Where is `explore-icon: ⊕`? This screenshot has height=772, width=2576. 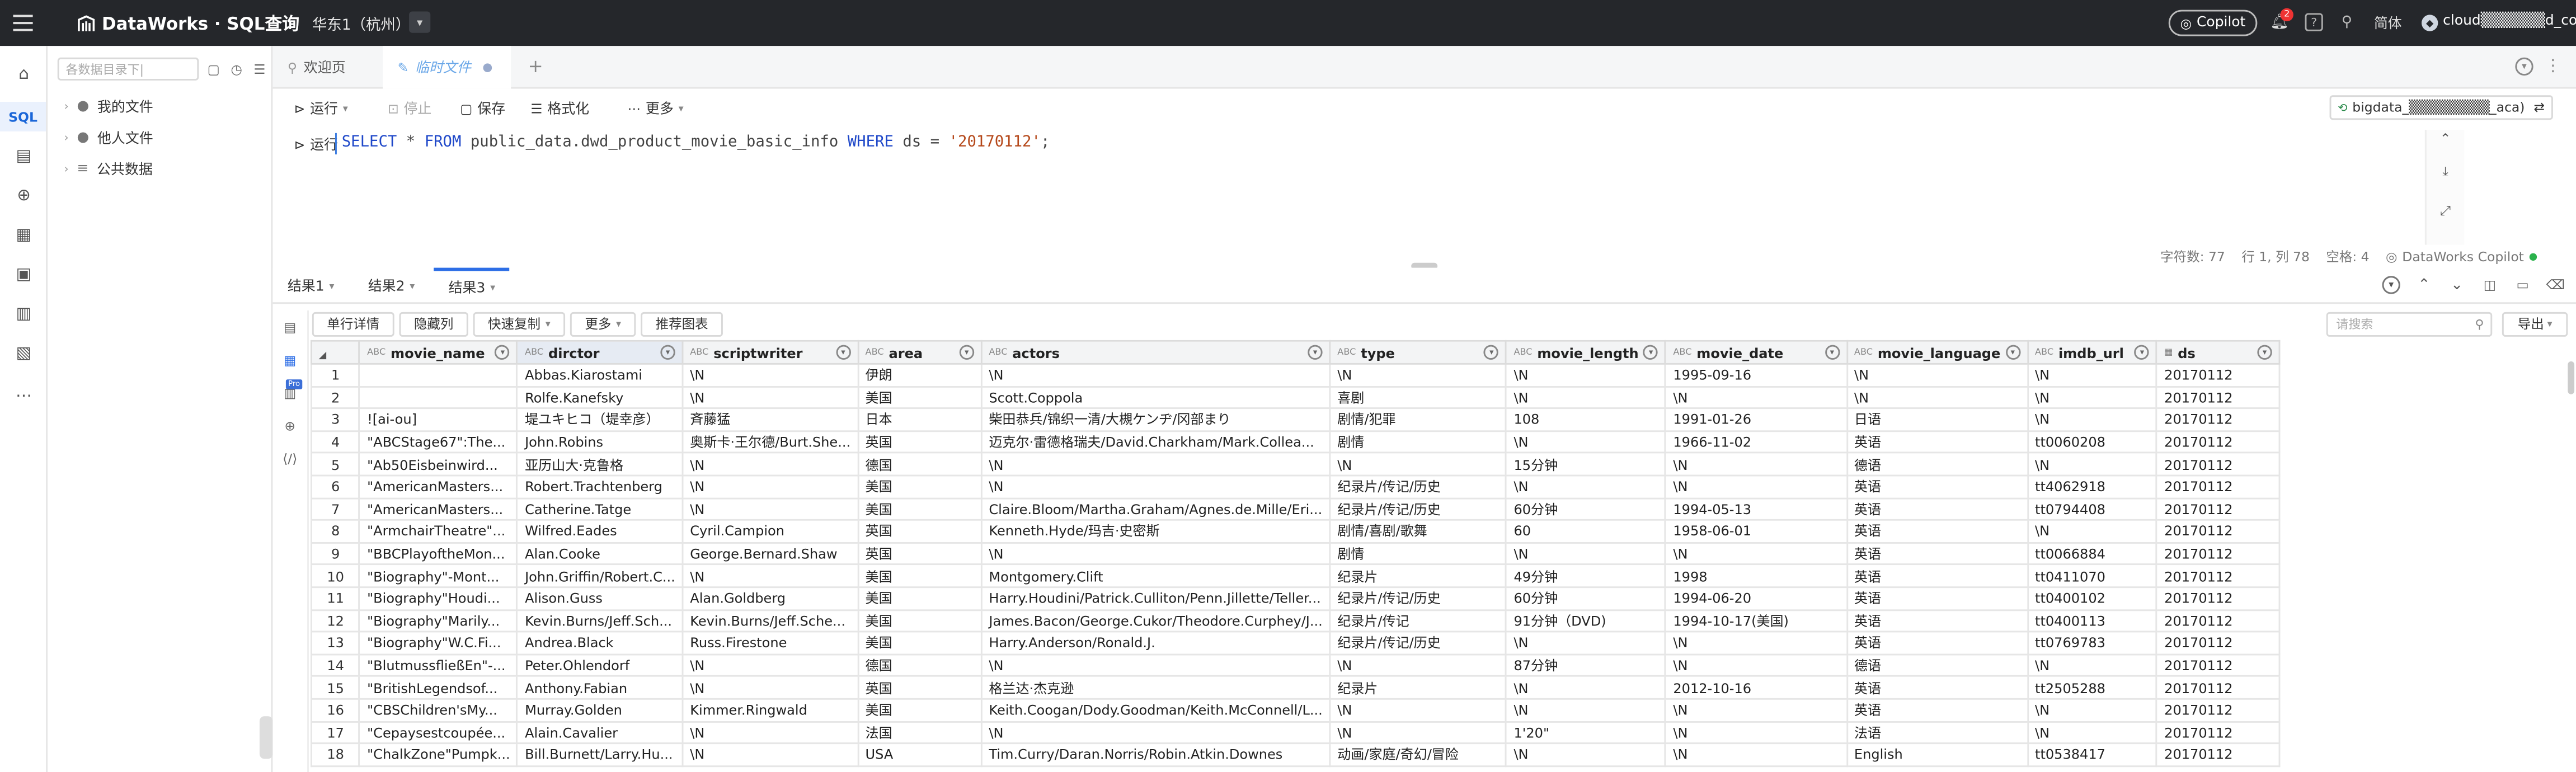
explore-icon: ⊕ is located at coordinates (24, 196).